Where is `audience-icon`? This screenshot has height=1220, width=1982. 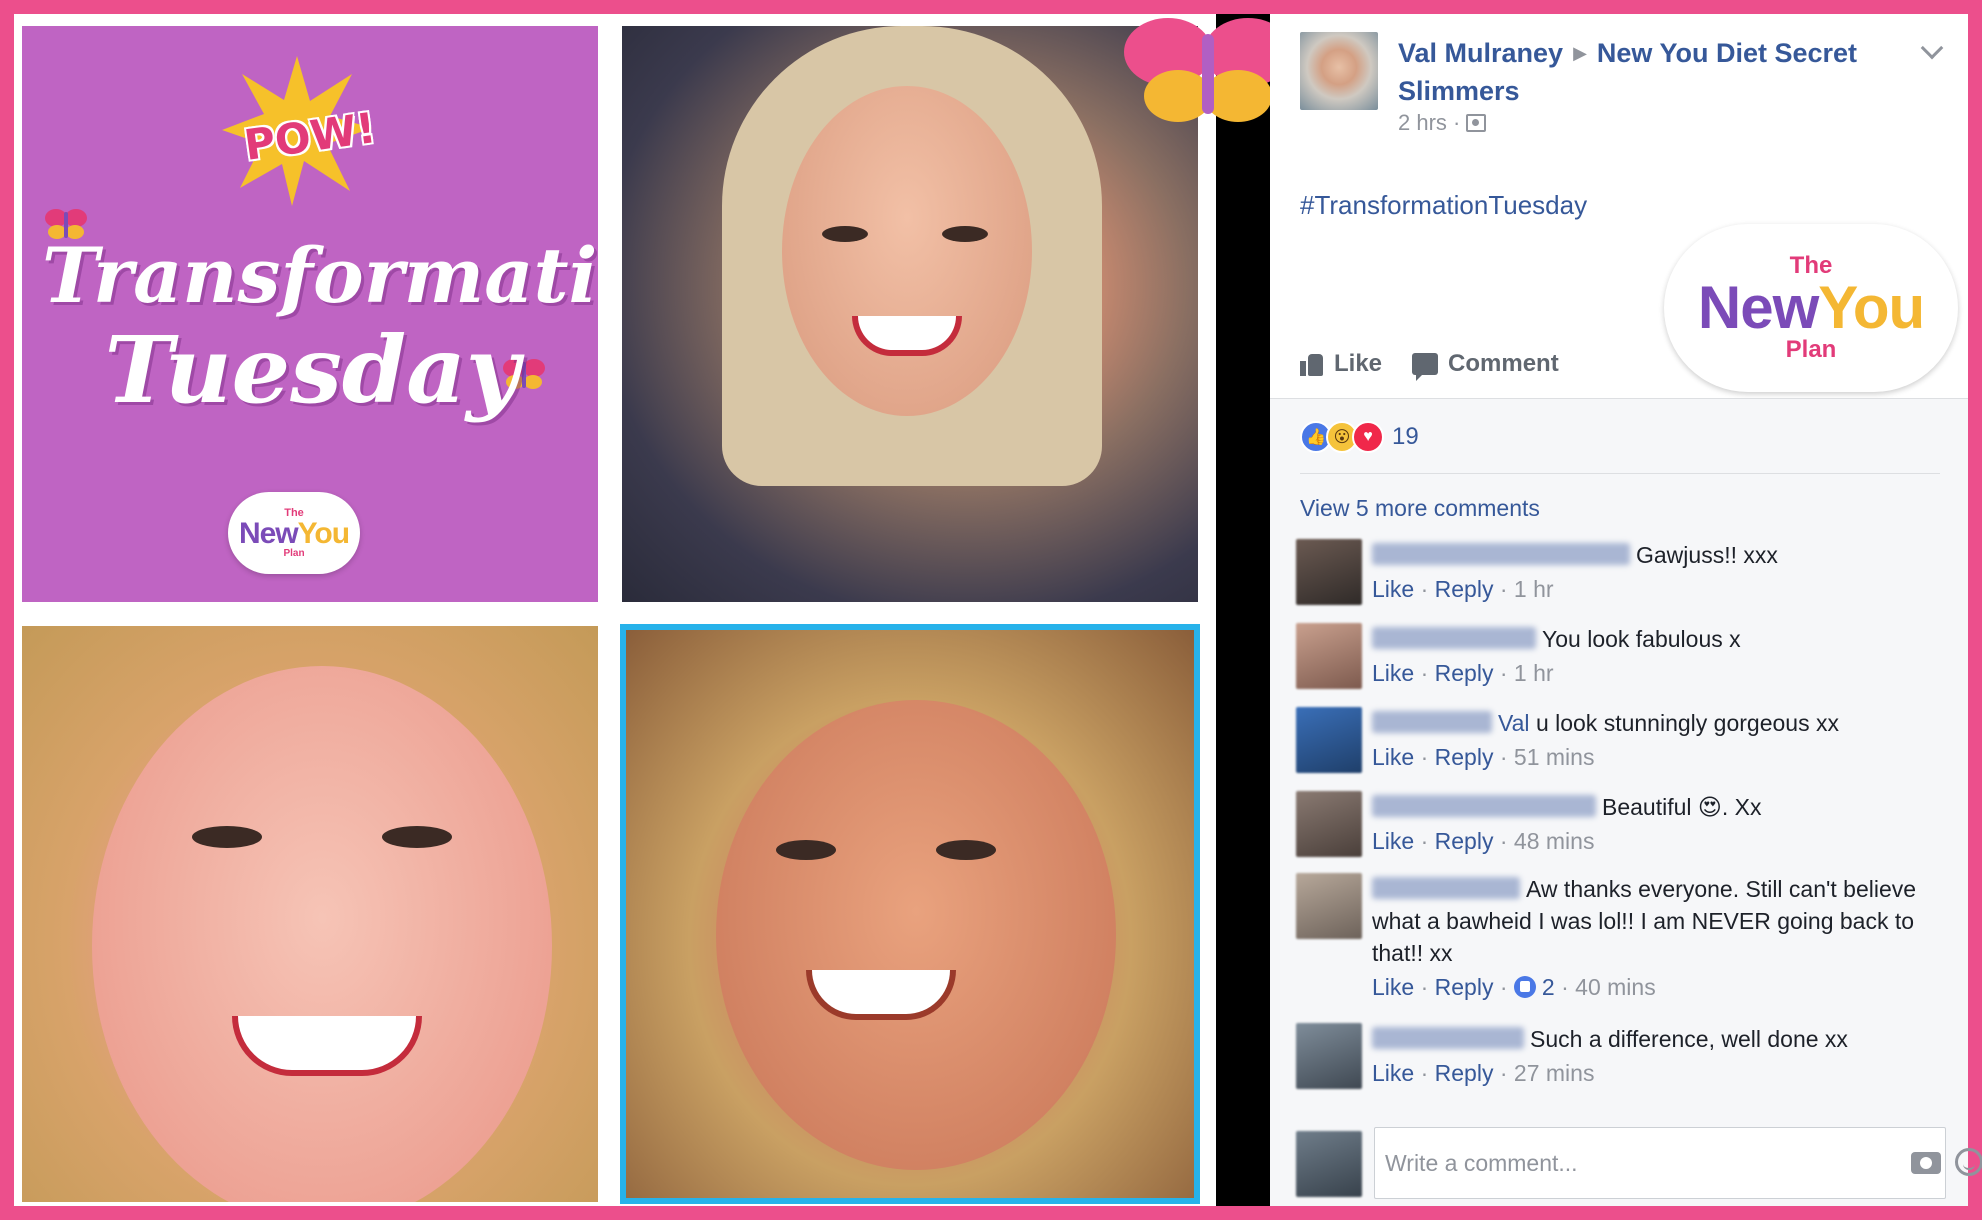
audience-icon is located at coordinates (1476, 123).